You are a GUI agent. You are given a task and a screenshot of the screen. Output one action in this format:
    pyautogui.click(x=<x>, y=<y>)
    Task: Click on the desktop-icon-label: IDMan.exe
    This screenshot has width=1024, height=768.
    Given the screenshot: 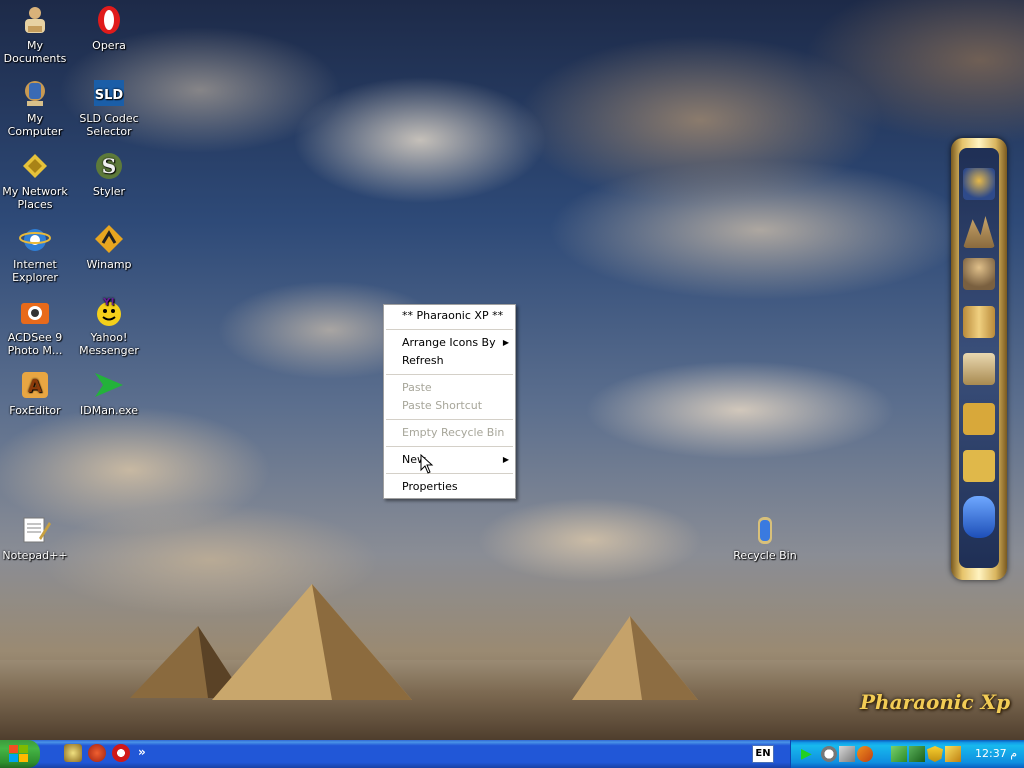 What is the action you would take?
    pyautogui.click(x=109, y=410)
    